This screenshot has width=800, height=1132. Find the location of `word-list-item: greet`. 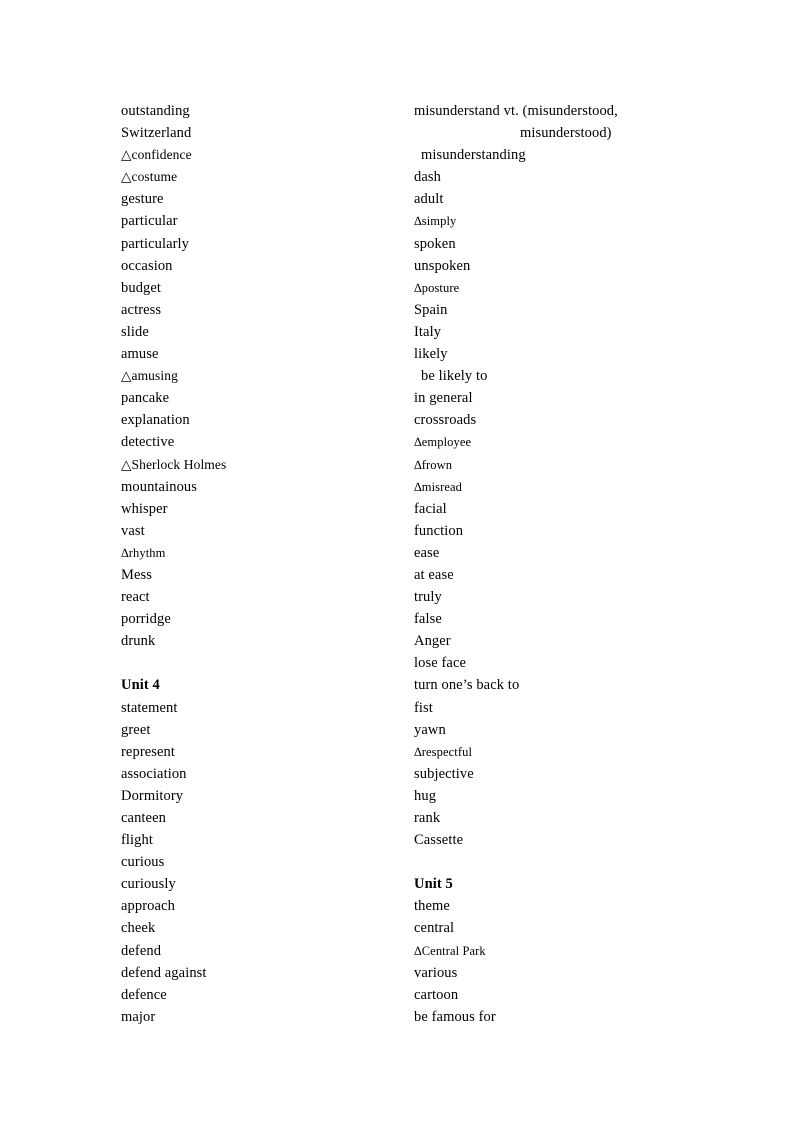

word-list-item: greet is located at coordinates (136, 729).